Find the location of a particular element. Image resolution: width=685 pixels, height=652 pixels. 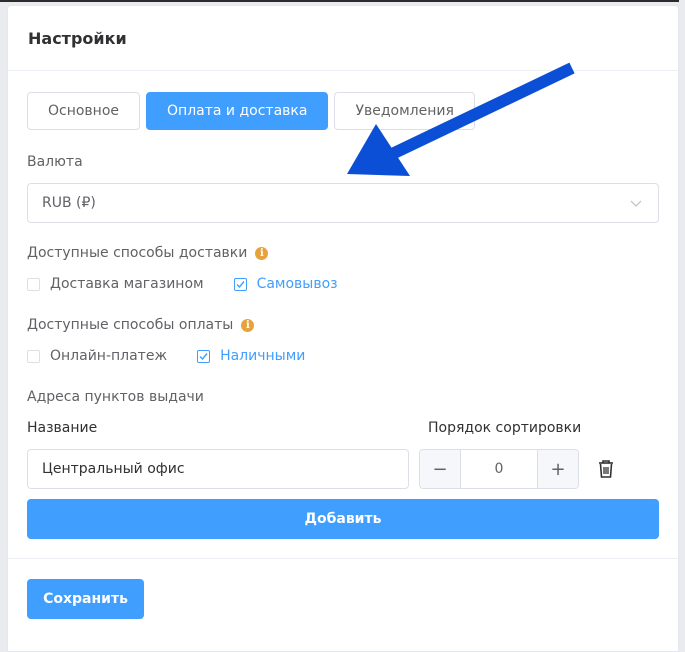

page-title: Настройки is located at coordinates (77, 38).